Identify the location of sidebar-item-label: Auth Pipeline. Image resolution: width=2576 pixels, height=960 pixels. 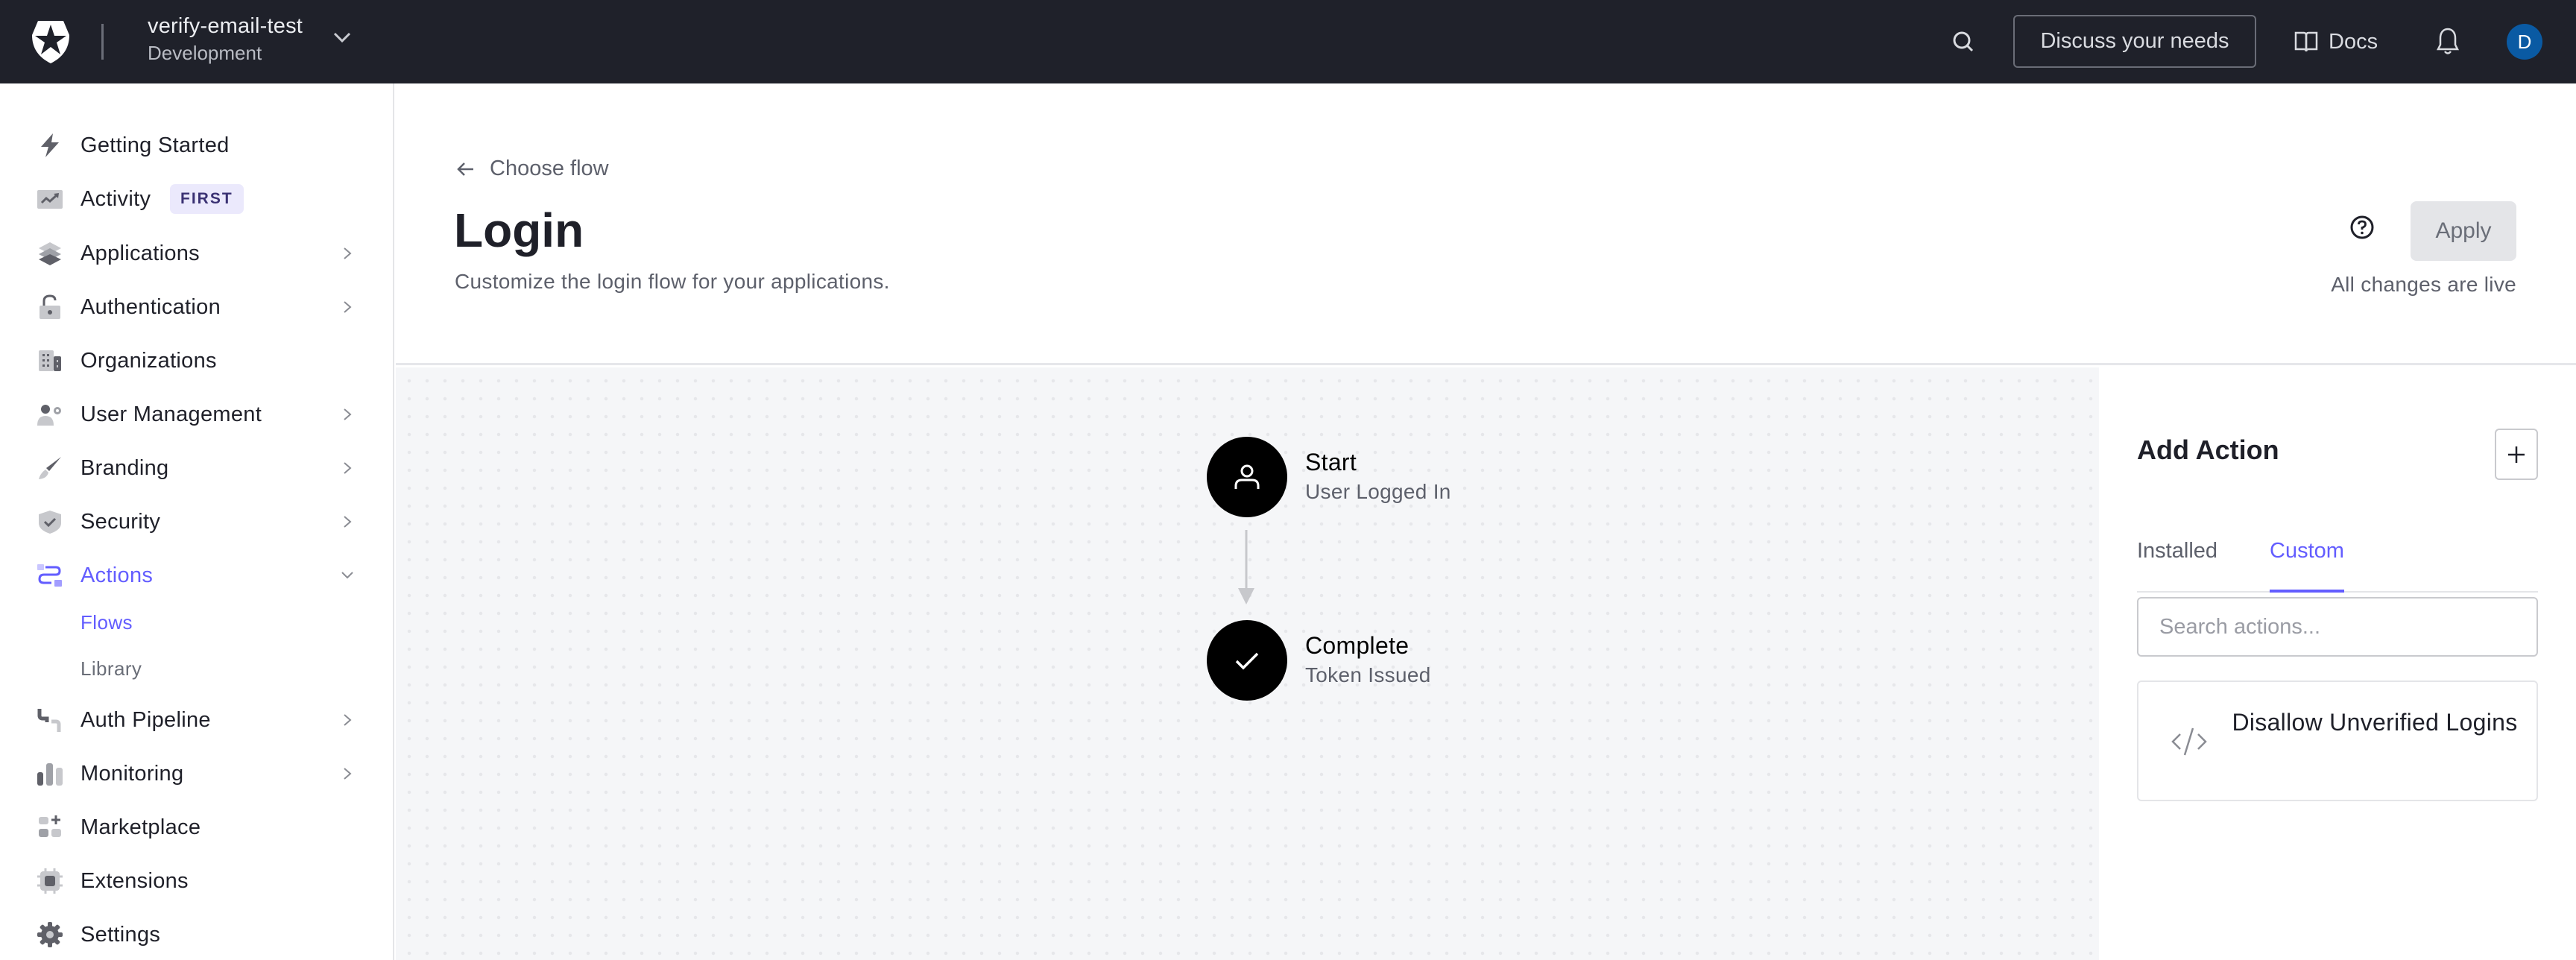
(145, 719).